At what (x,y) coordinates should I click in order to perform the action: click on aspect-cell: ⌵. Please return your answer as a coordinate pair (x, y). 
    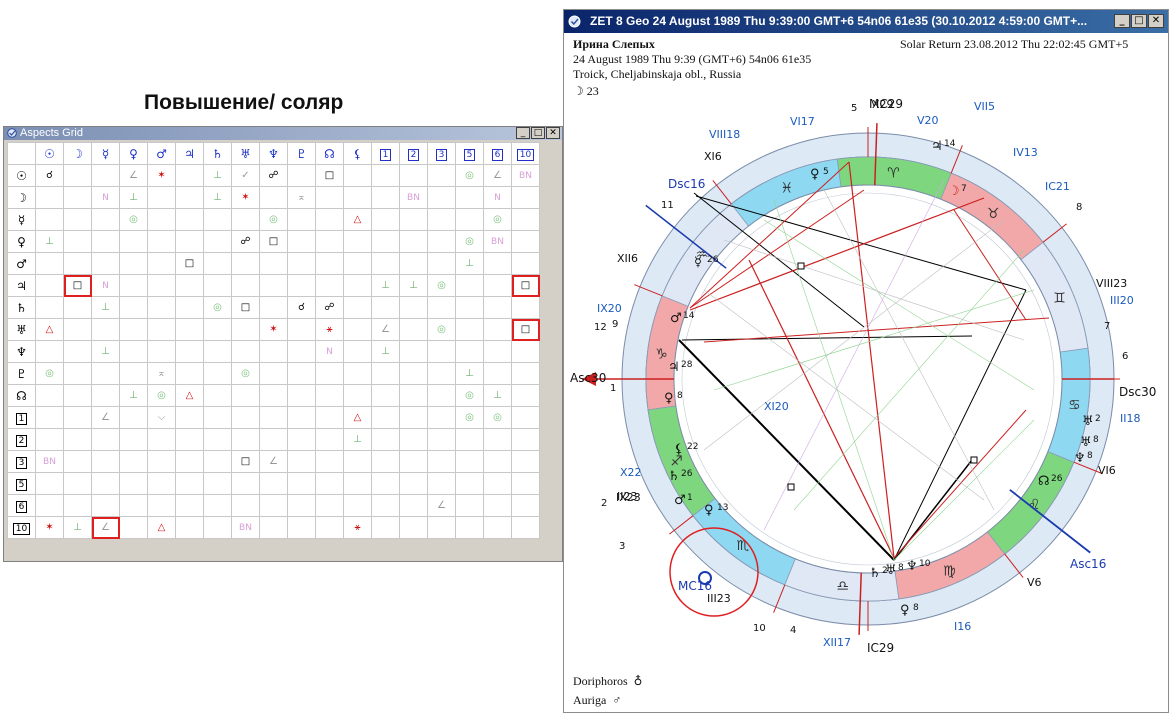
    Looking at the image, I should click on (161, 417).